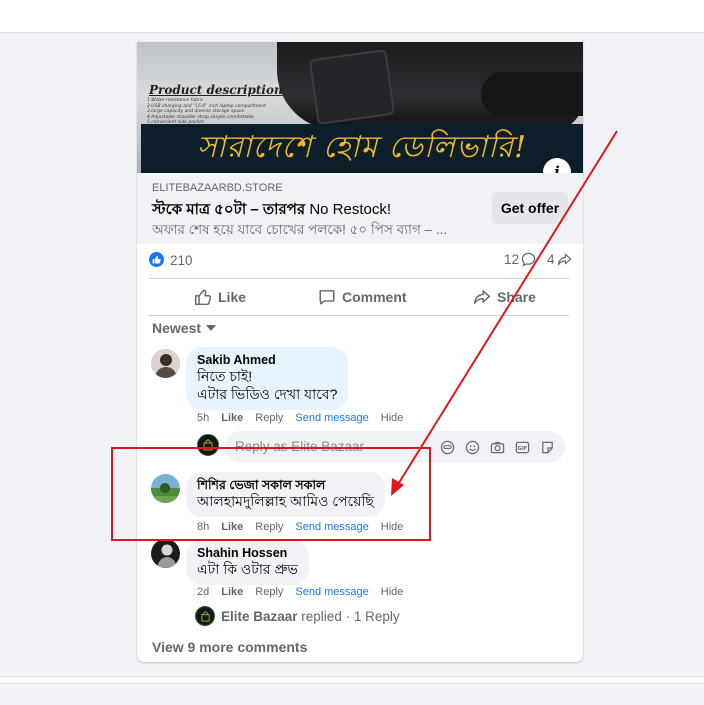 The height and width of the screenshot is (705, 704). I want to click on chevron-down-icon, so click(211, 328).